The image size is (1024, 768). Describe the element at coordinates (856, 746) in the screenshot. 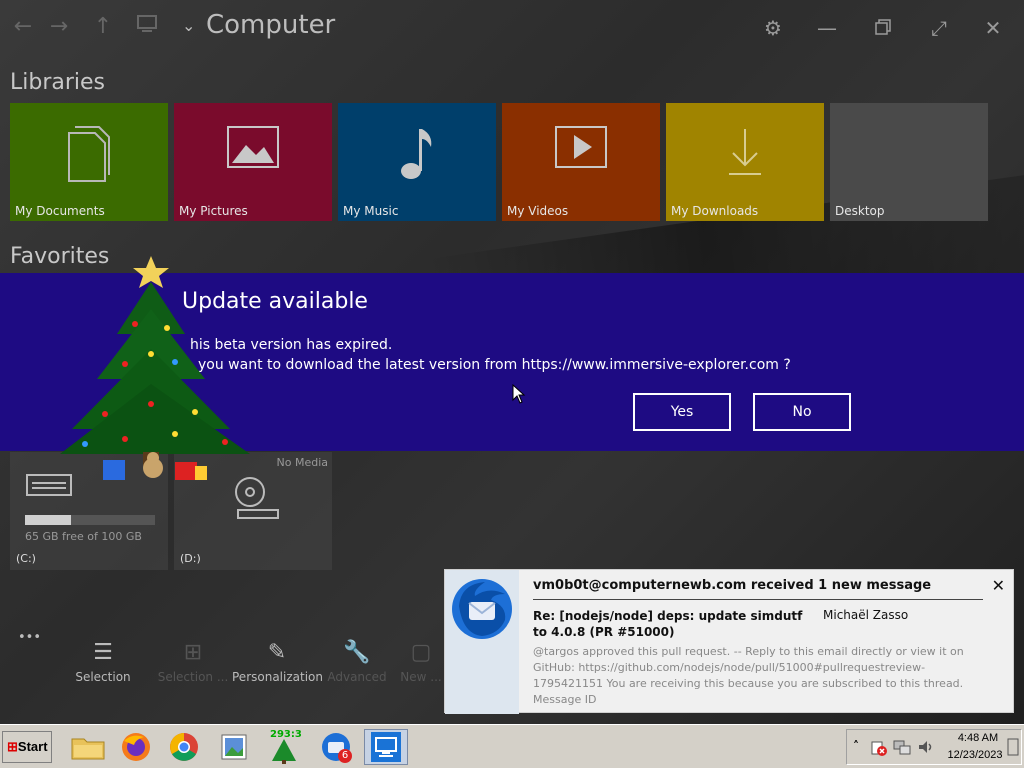

I see `show-hidden-icons-icon: ˄` at that location.